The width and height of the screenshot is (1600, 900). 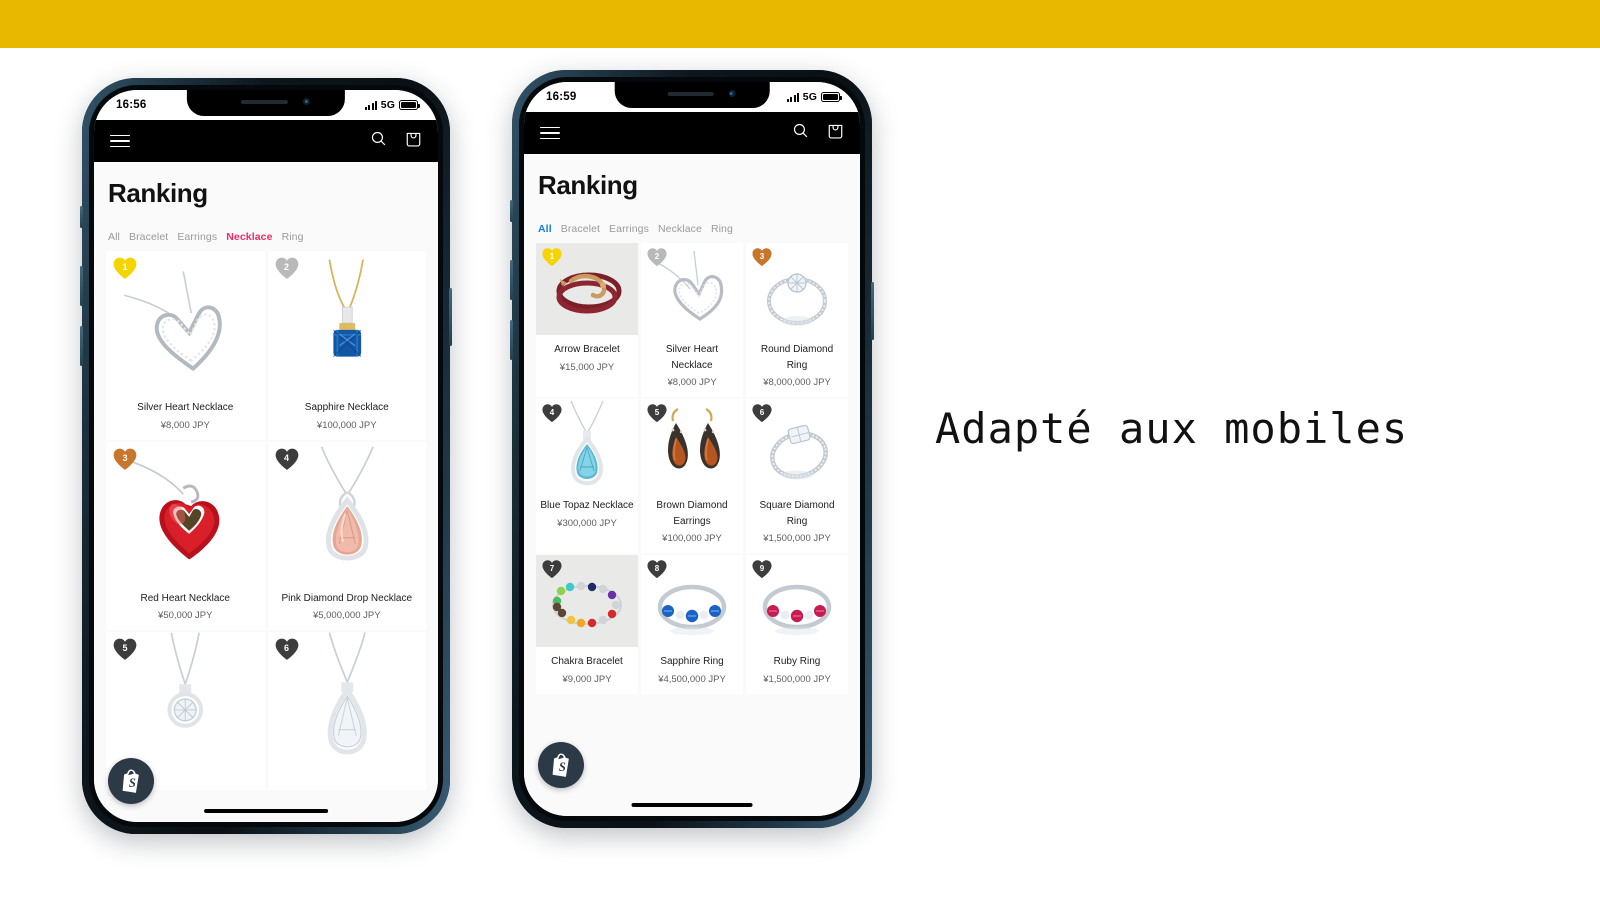 What do you see at coordinates (266, 141) in the screenshot?
I see `app-header-left` at bounding box center [266, 141].